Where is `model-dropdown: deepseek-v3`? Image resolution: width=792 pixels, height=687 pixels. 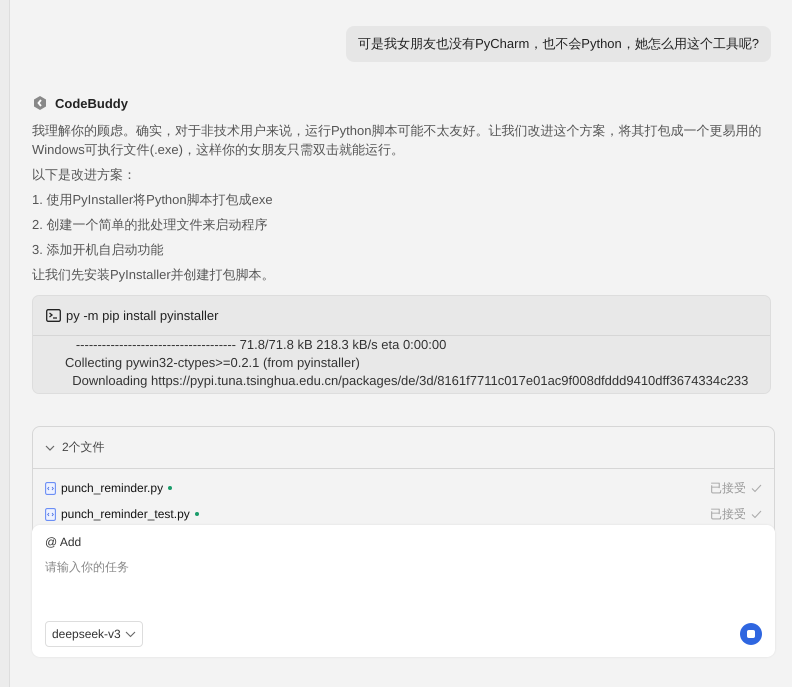
model-dropdown: deepseek-v3 is located at coordinates (94, 634).